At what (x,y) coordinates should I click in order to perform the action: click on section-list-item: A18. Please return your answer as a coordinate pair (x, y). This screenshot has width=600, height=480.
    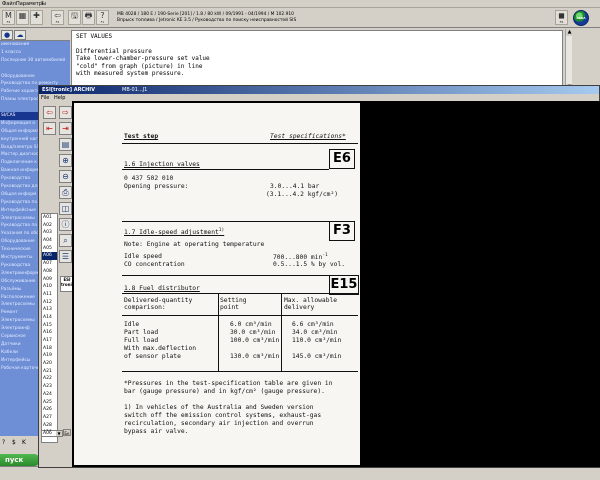
    Looking at the image, I should click on (49, 349).